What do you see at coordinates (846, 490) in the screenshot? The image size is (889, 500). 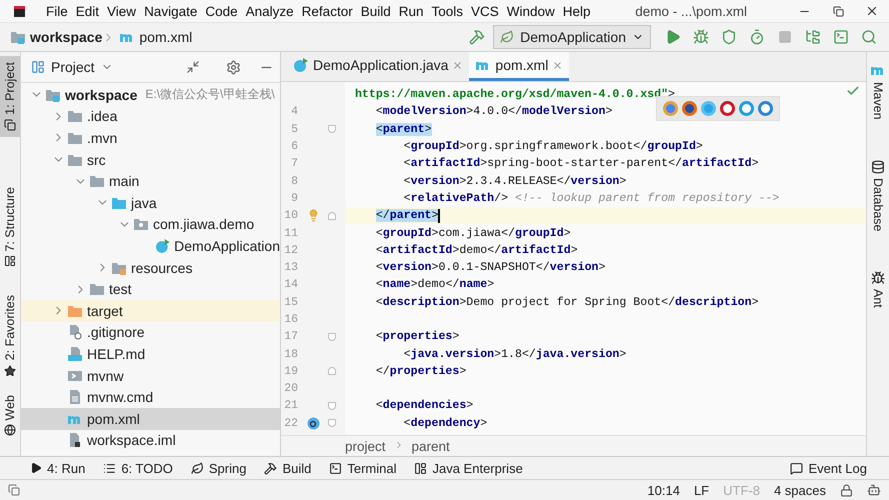 I see `lock-icon` at bounding box center [846, 490].